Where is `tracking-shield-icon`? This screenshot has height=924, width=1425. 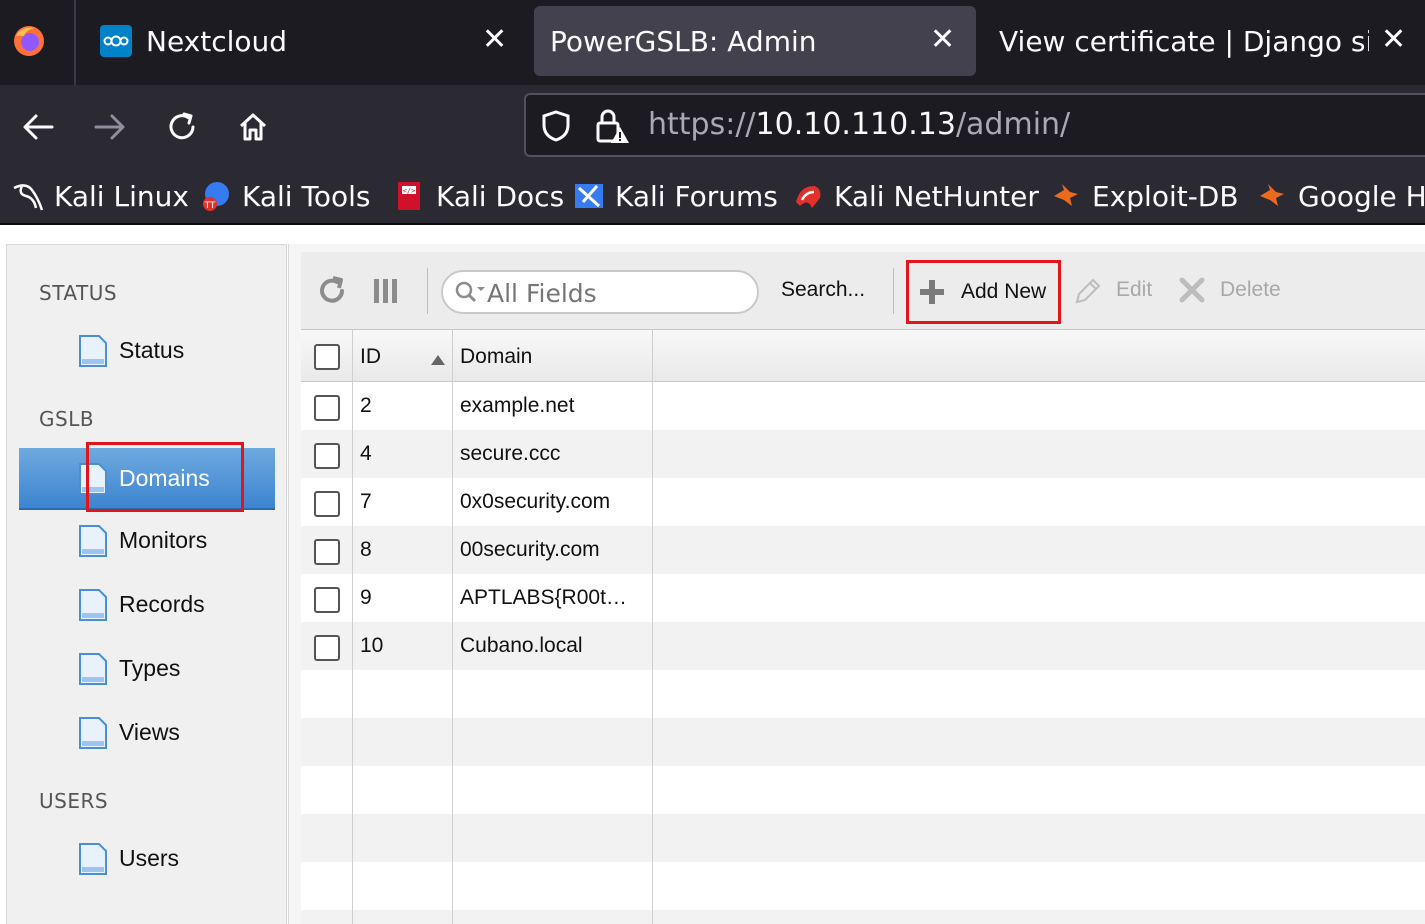 tracking-shield-icon is located at coordinates (556, 128).